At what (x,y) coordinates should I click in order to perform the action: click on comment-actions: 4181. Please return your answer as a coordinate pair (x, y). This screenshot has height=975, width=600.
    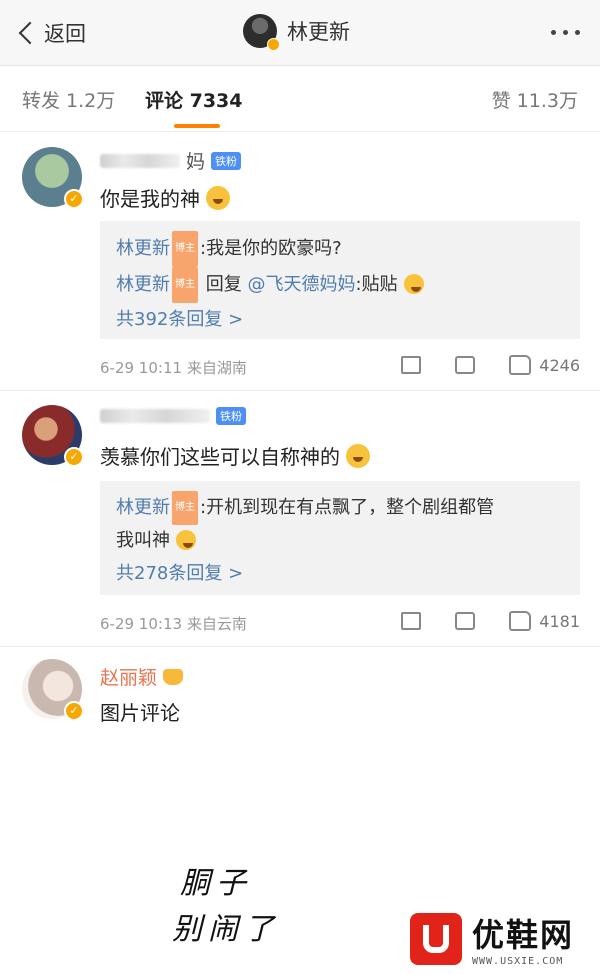
    Looking at the image, I should click on (490, 621).